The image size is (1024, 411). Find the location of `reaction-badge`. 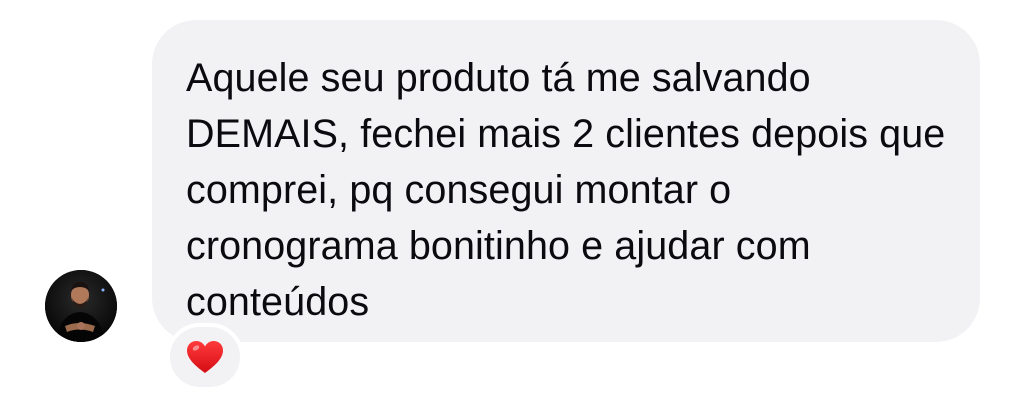

reaction-badge is located at coordinates (205, 357).